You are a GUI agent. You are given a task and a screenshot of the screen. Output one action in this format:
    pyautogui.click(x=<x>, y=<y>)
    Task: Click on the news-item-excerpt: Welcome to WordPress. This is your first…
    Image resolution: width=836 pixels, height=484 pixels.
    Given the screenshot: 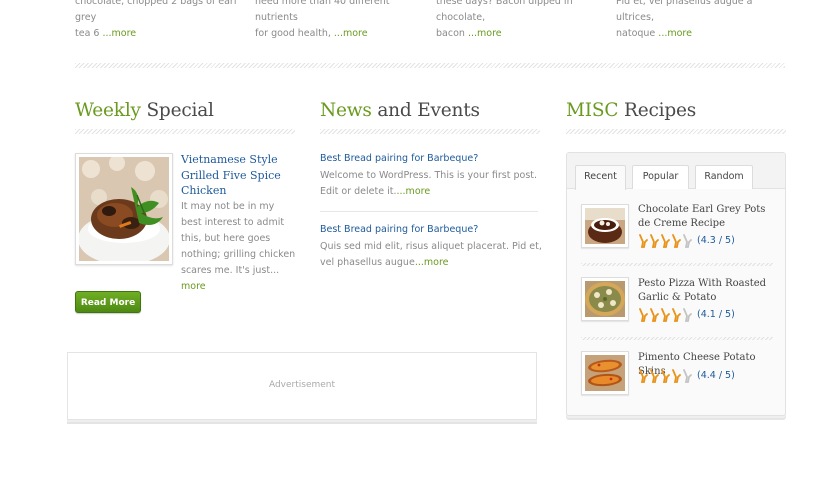 What is the action you would take?
    pyautogui.click(x=429, y=183)
    